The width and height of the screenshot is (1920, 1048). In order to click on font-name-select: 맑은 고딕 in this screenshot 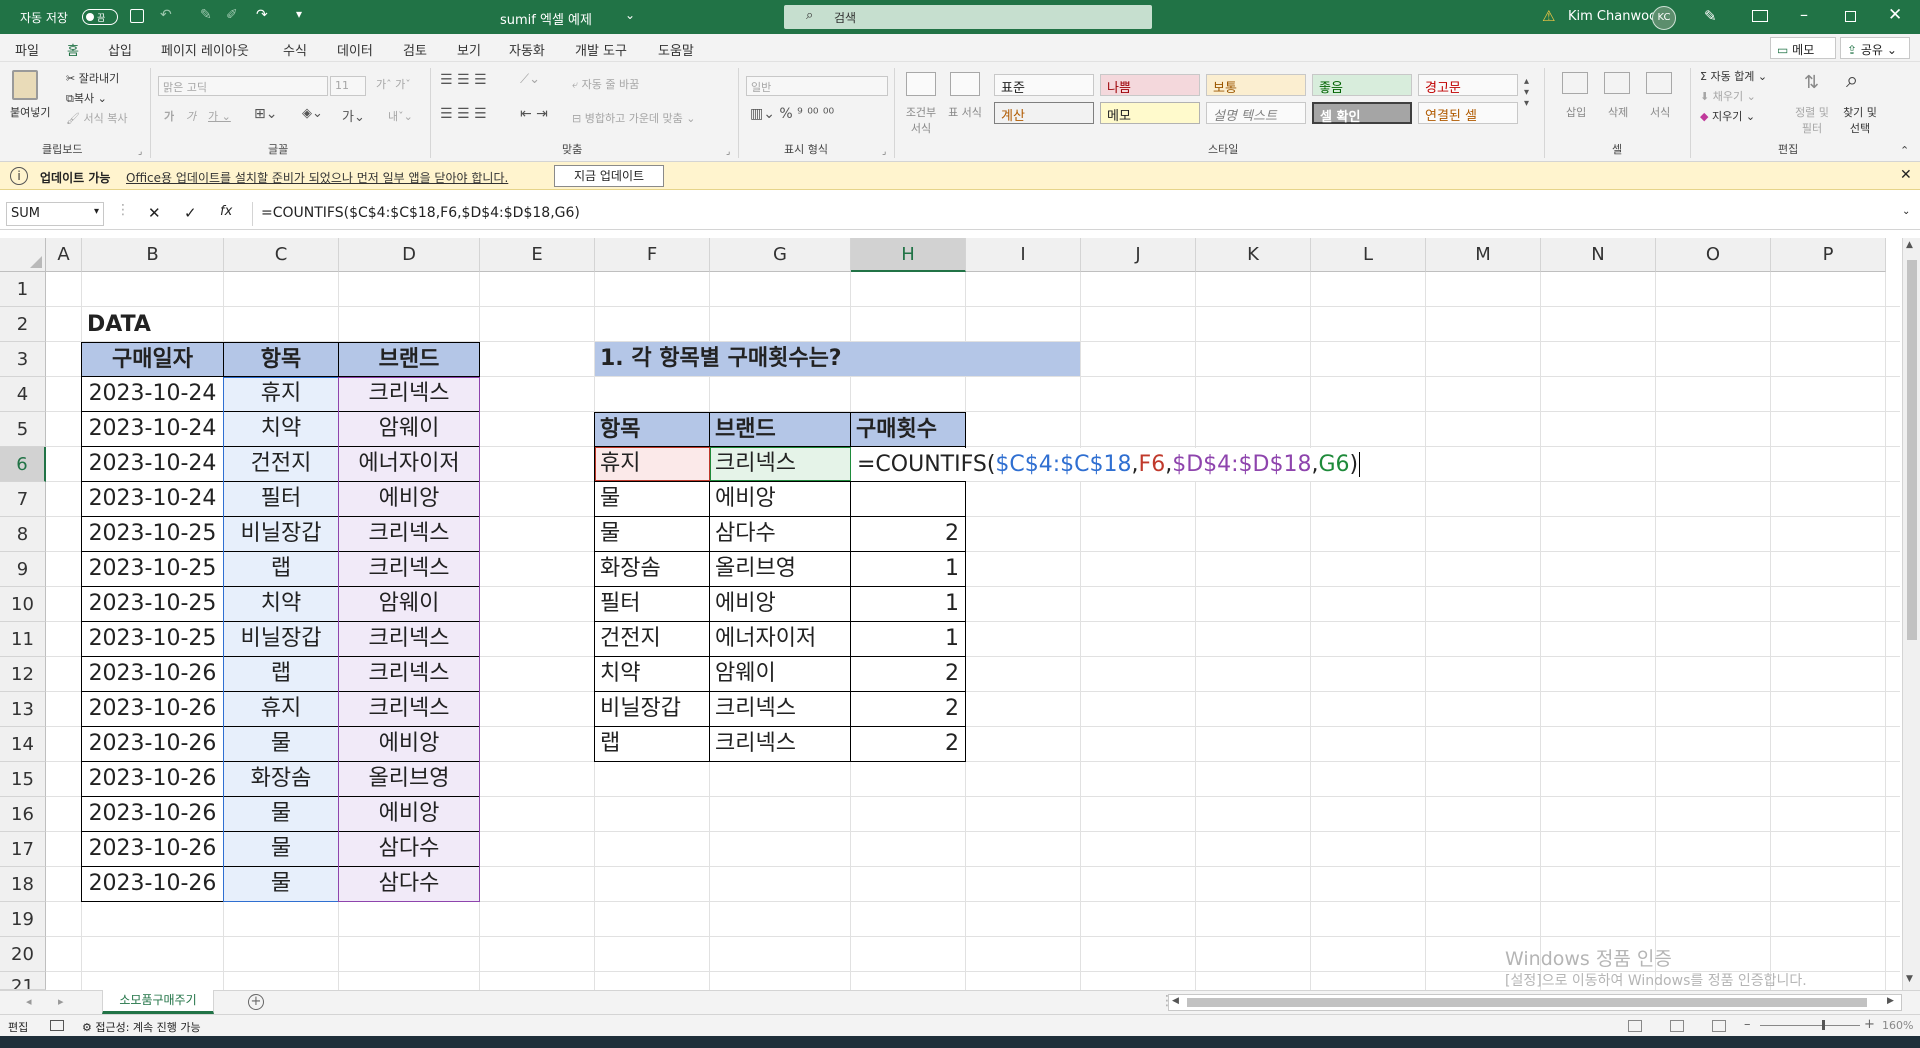, I will do `click(243, 86)`.